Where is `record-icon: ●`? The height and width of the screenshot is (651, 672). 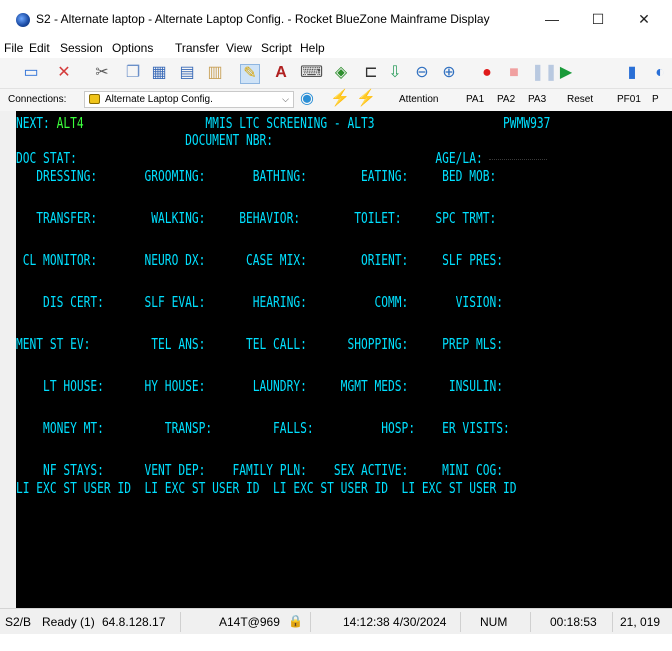 record-icon: ● is located at coordinates (487, 73).